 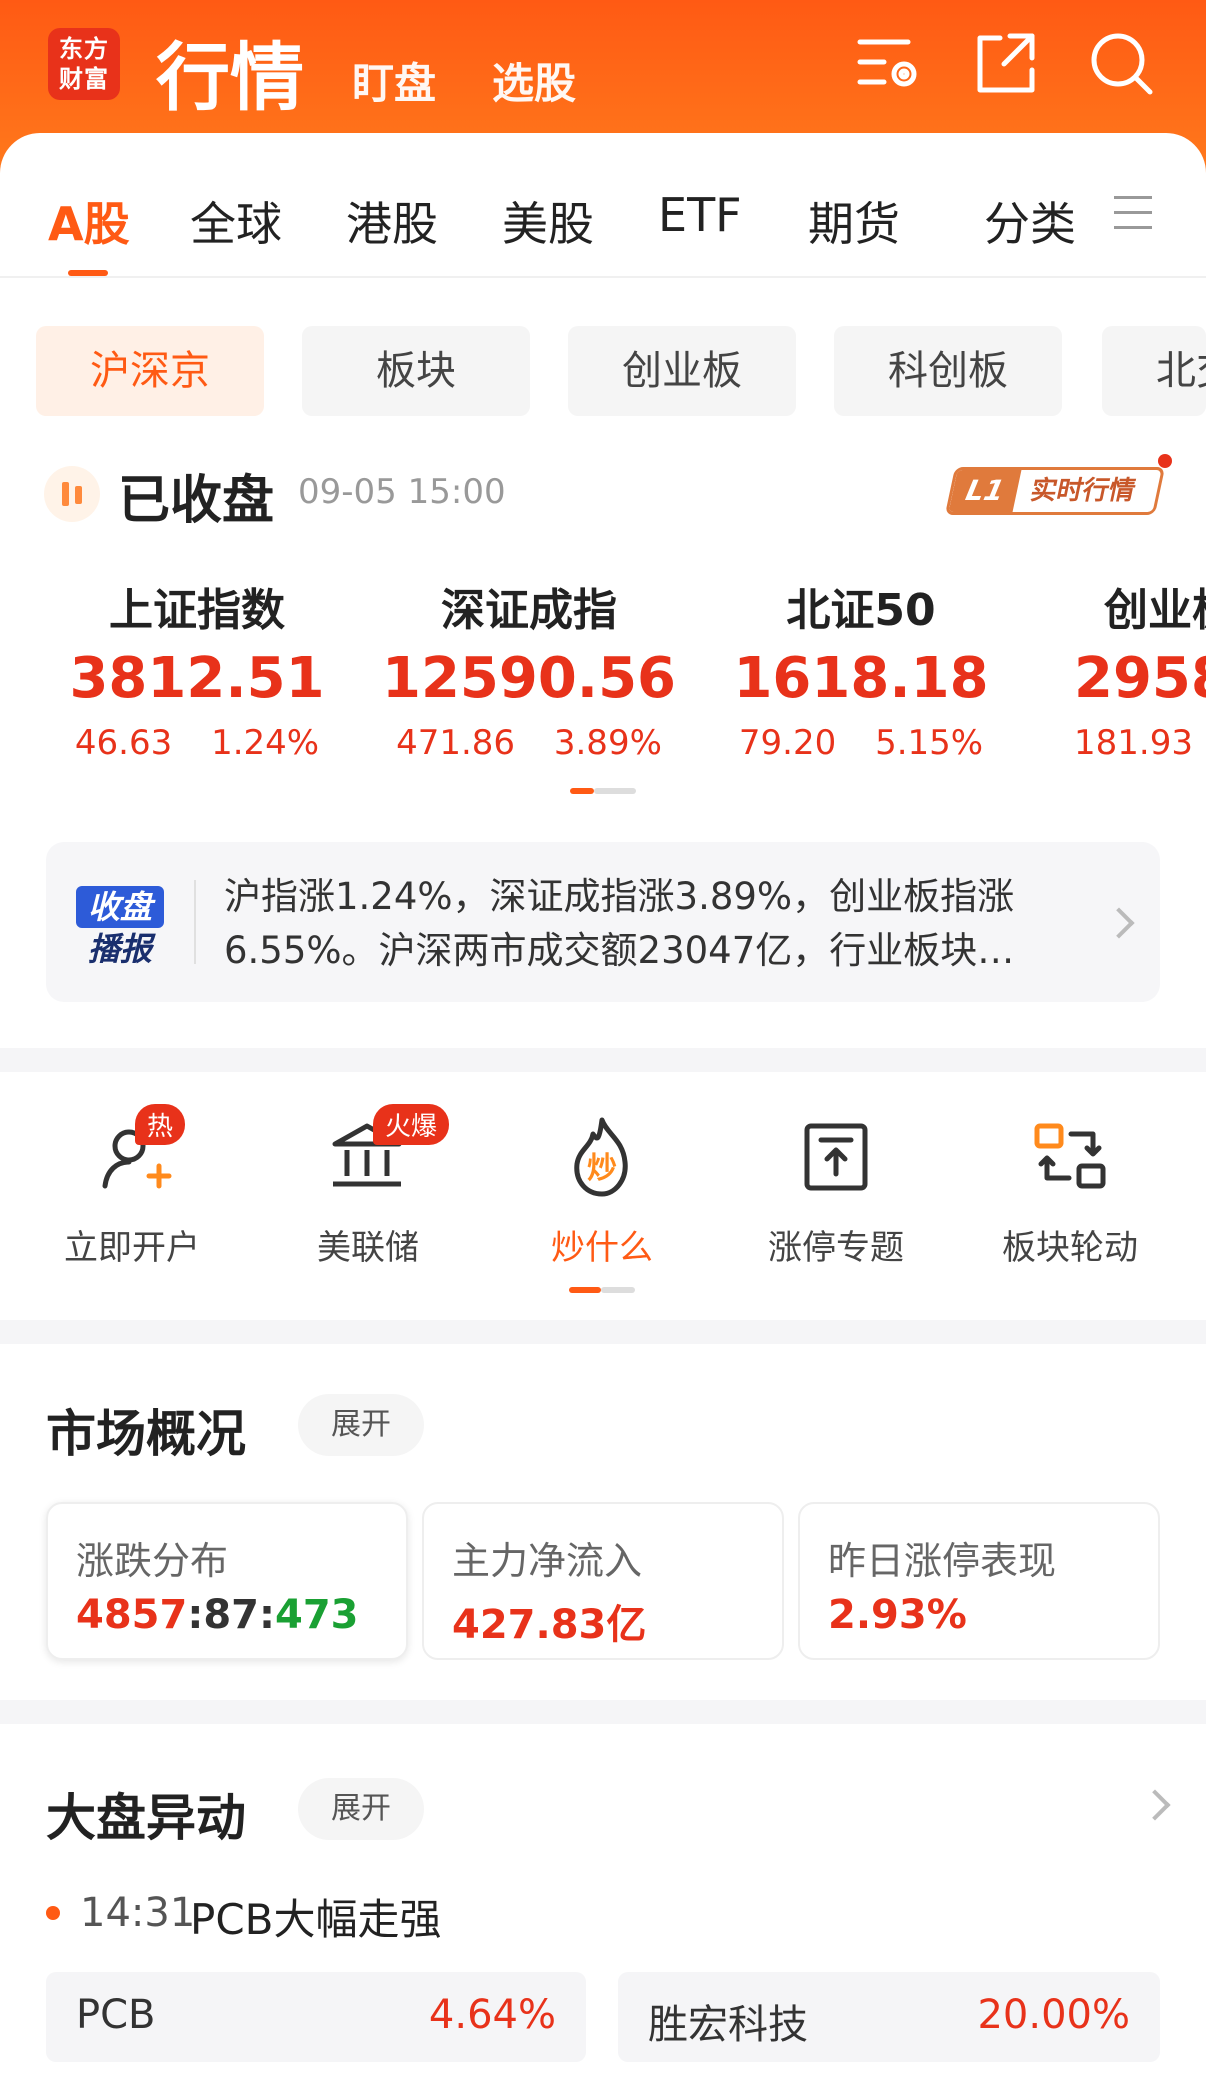 I want to click on down-count: 473, so click(x=317, y=1615).